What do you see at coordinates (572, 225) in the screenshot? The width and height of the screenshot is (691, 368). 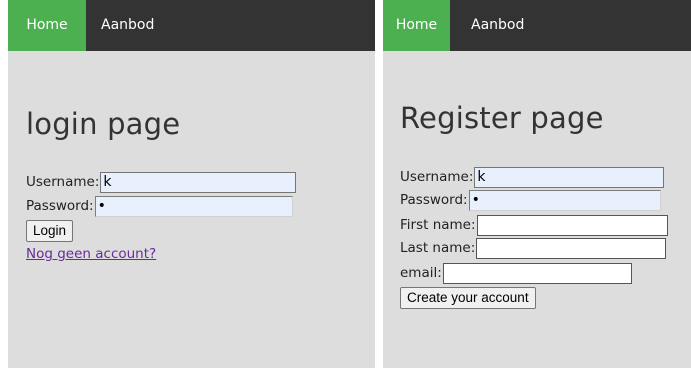 I see `first-name-input` at bounding box center [572, 225].